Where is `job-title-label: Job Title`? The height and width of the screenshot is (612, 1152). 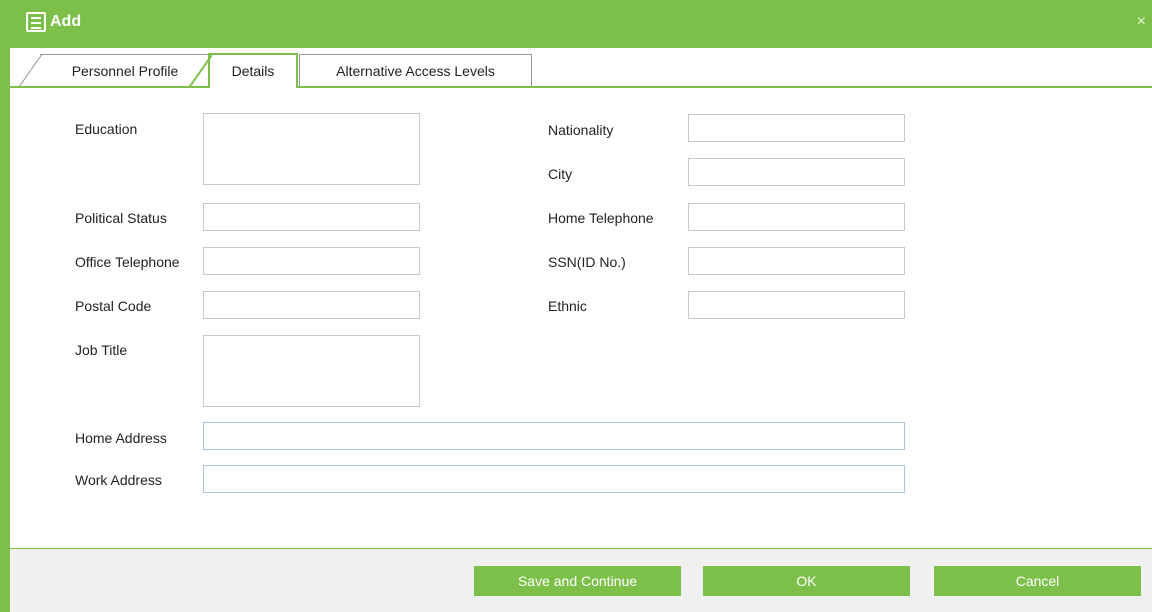
job-title-label: Job Title is located at coordinates (101, 350).